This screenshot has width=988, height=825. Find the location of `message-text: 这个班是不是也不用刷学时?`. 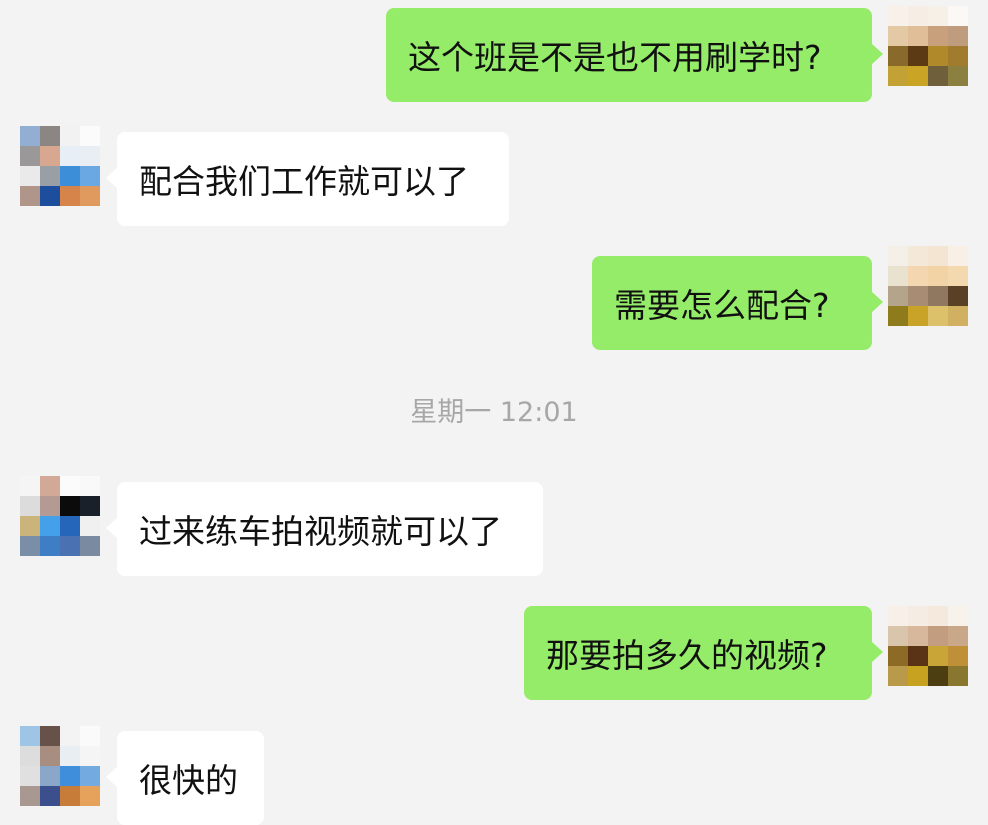

message-text: 这个班是不是也不用刷学时? is located at coordinates (615, 57).